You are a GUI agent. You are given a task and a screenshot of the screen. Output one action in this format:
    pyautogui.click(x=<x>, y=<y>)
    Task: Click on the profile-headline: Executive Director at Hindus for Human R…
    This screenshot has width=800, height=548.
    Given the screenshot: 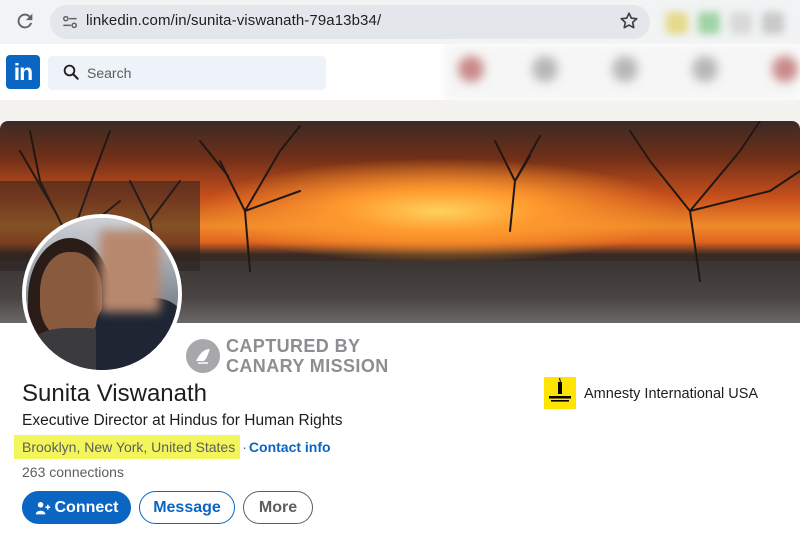 What is the action you would take?
    pyautogui.click(x=182, y=420)
    